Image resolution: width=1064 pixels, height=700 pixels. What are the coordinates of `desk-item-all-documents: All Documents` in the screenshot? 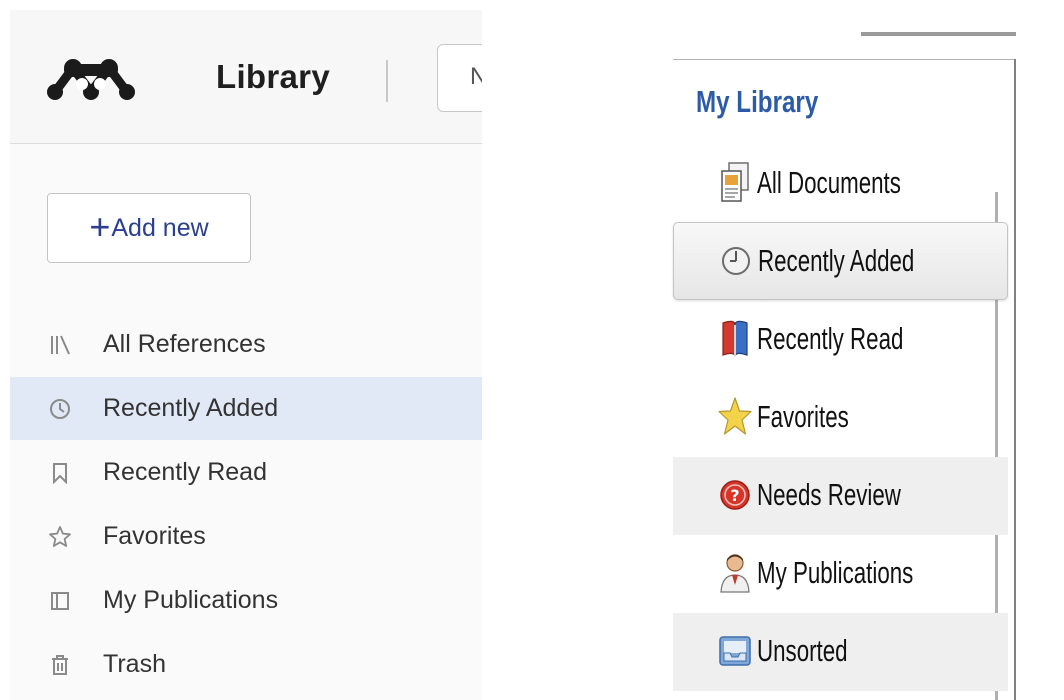 It's located at (840, 184).